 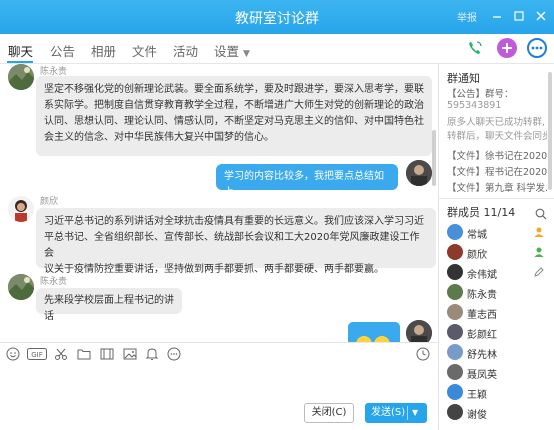 What do you see at coordinates (109, 308) in the screenshot?
I see `message-line: 先来段学校层面上程书记的讲话` at bounding box center [109, 308].